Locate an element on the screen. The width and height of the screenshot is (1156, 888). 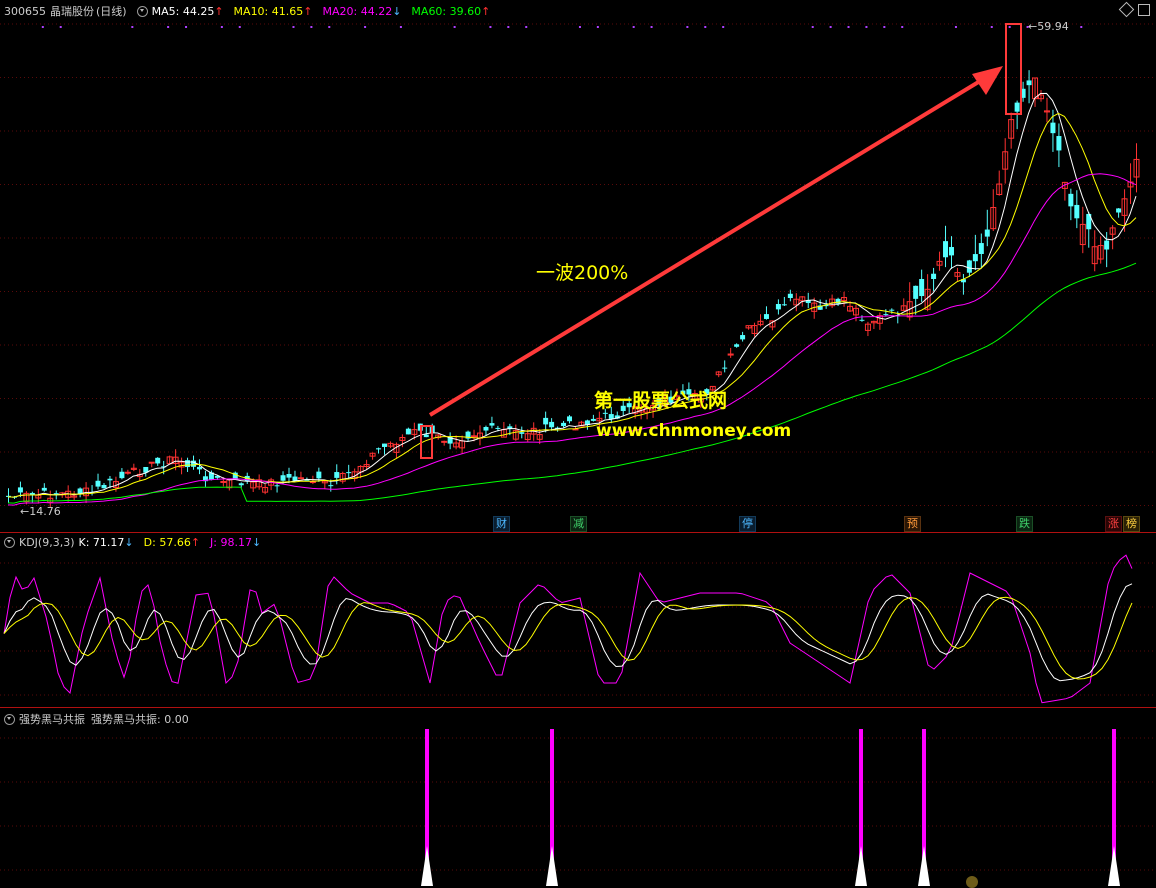
gain-annotation: 一波200% is located at coordinates (582, 273).